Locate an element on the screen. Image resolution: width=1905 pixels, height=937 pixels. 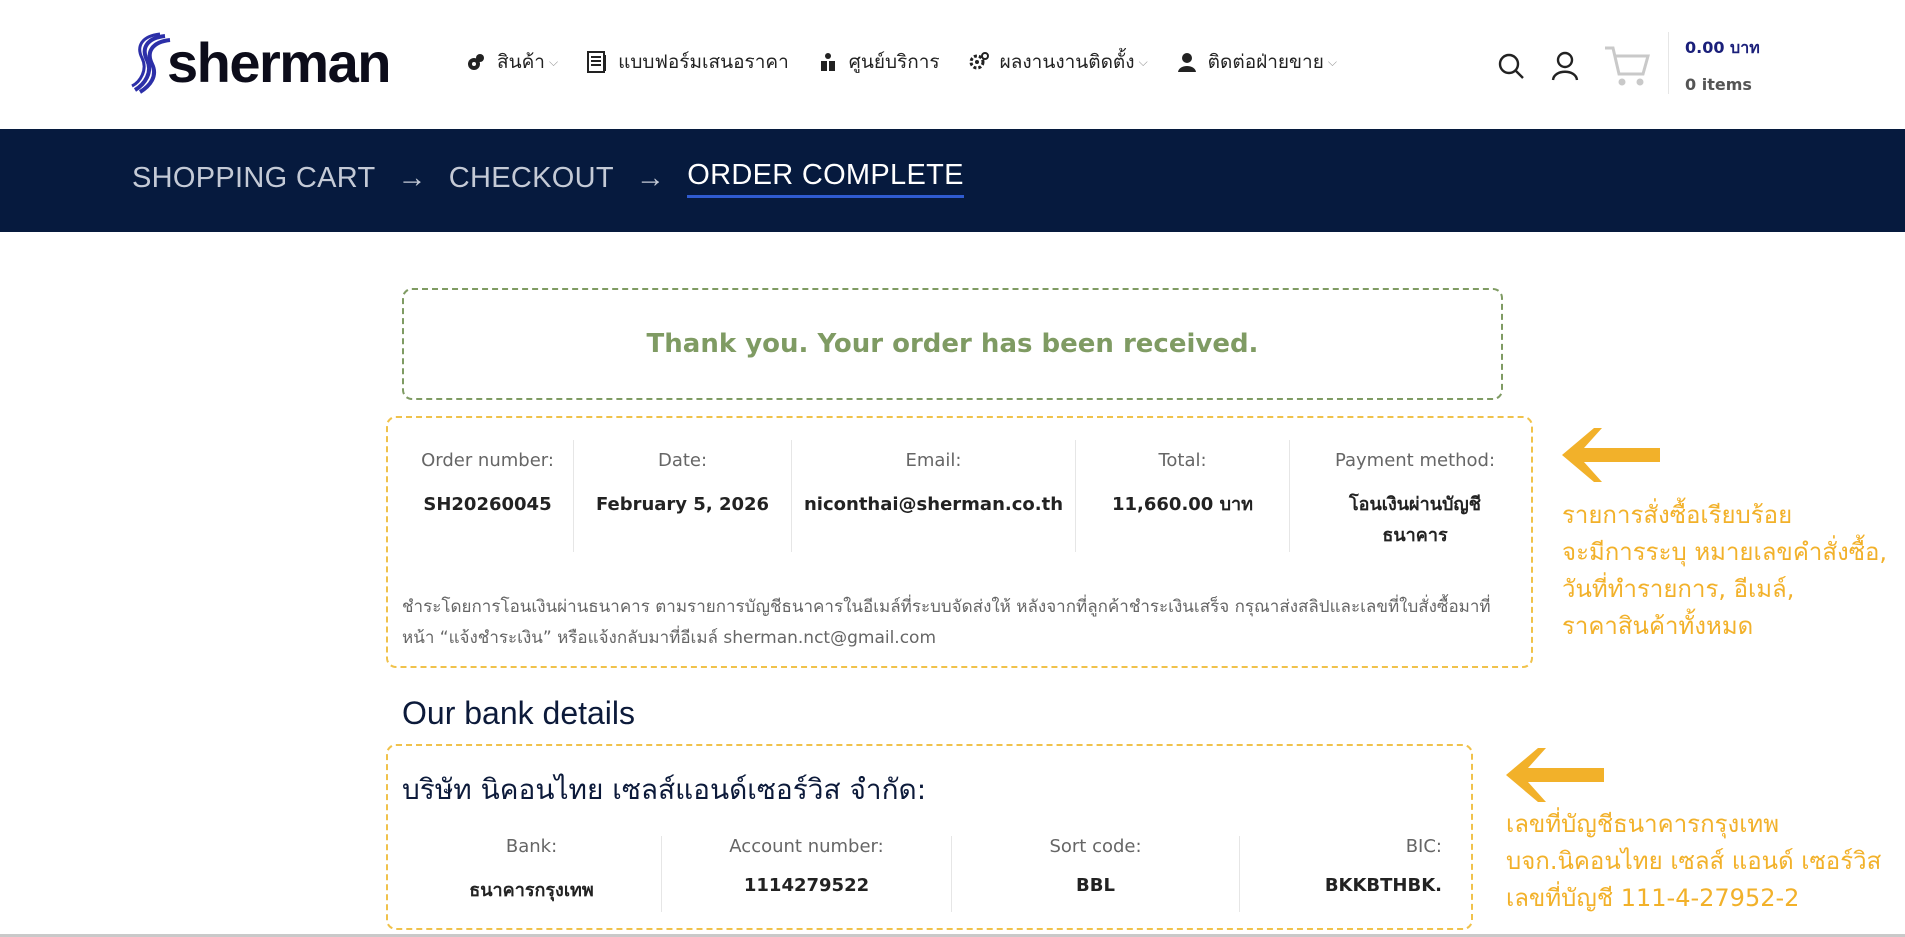
notice-text: Thank you. Your order has been received. is located at coordinates (952, 344).